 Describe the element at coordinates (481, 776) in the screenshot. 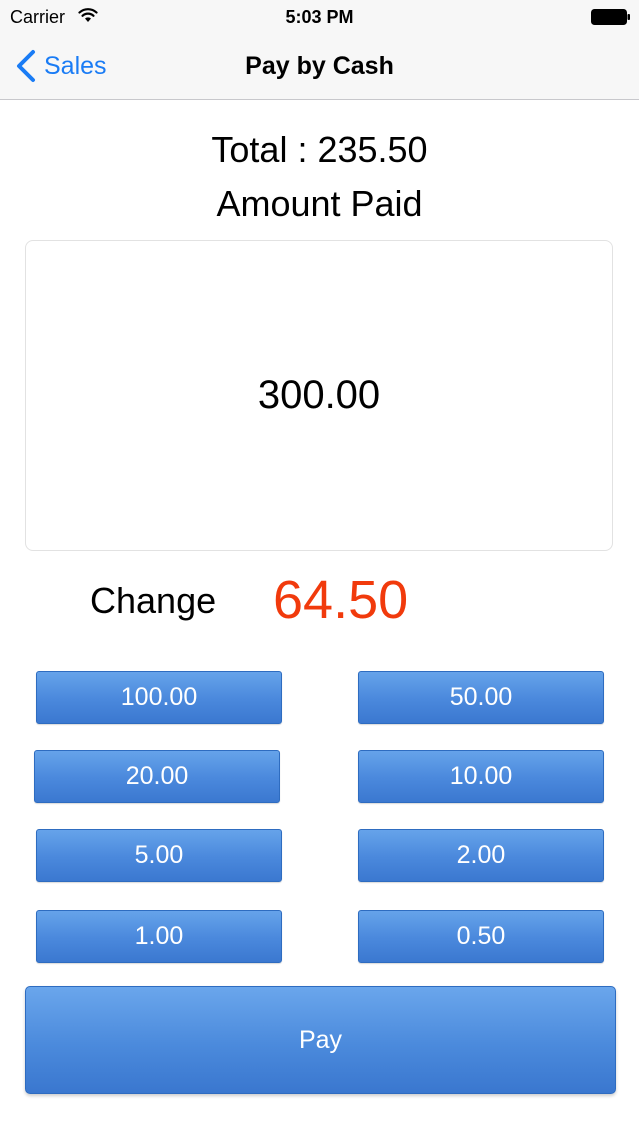

I see `cash-button-10: 10.00` at that location.